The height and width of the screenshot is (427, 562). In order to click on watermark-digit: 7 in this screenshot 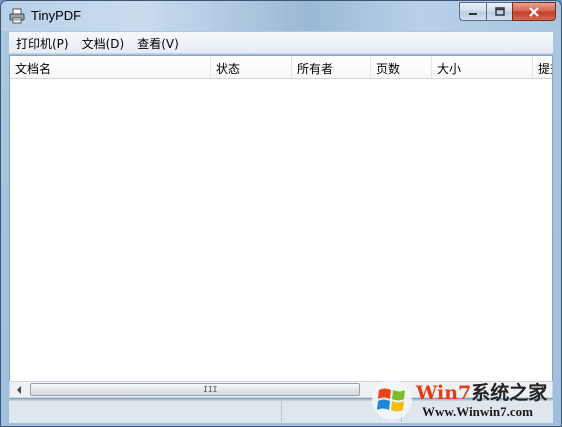, I will do `click(465, 393)`.